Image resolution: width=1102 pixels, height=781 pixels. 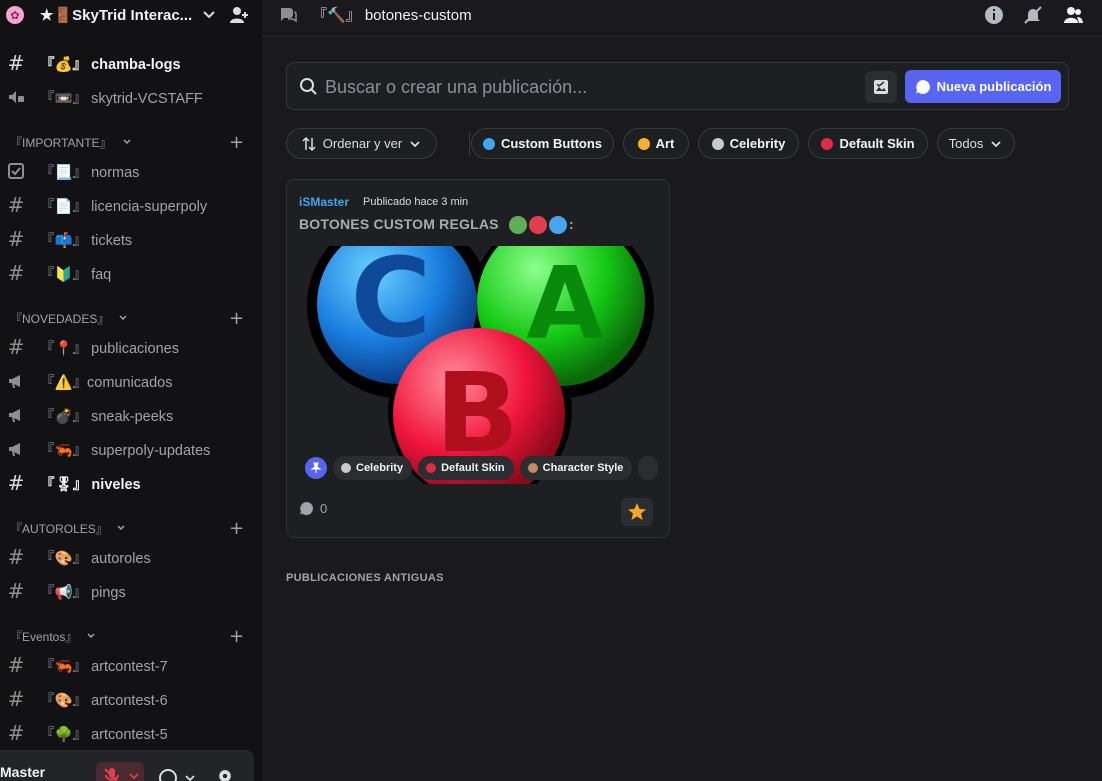 I want to click on search-icon, so click(x=308, y=86).